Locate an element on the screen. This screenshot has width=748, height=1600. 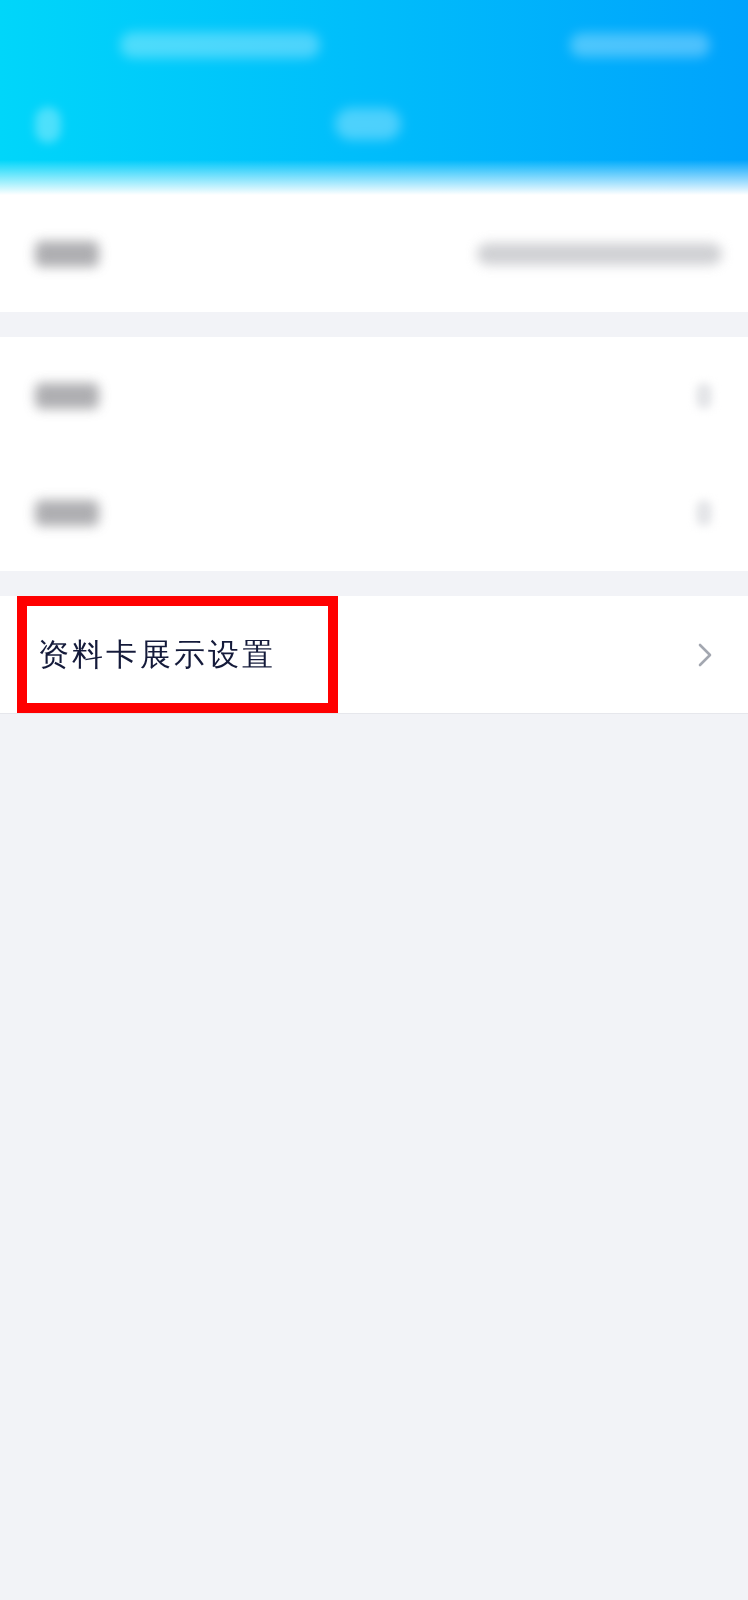
chevron-right-icon is located at coordinates (705, 654).